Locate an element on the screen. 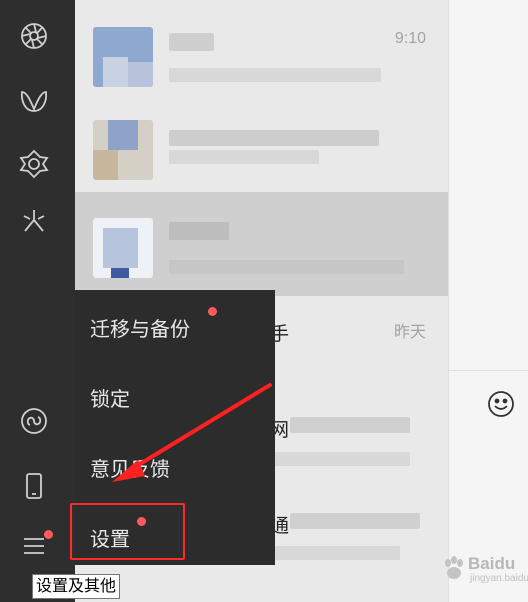  chat-row is located at coordinates (261, 144).